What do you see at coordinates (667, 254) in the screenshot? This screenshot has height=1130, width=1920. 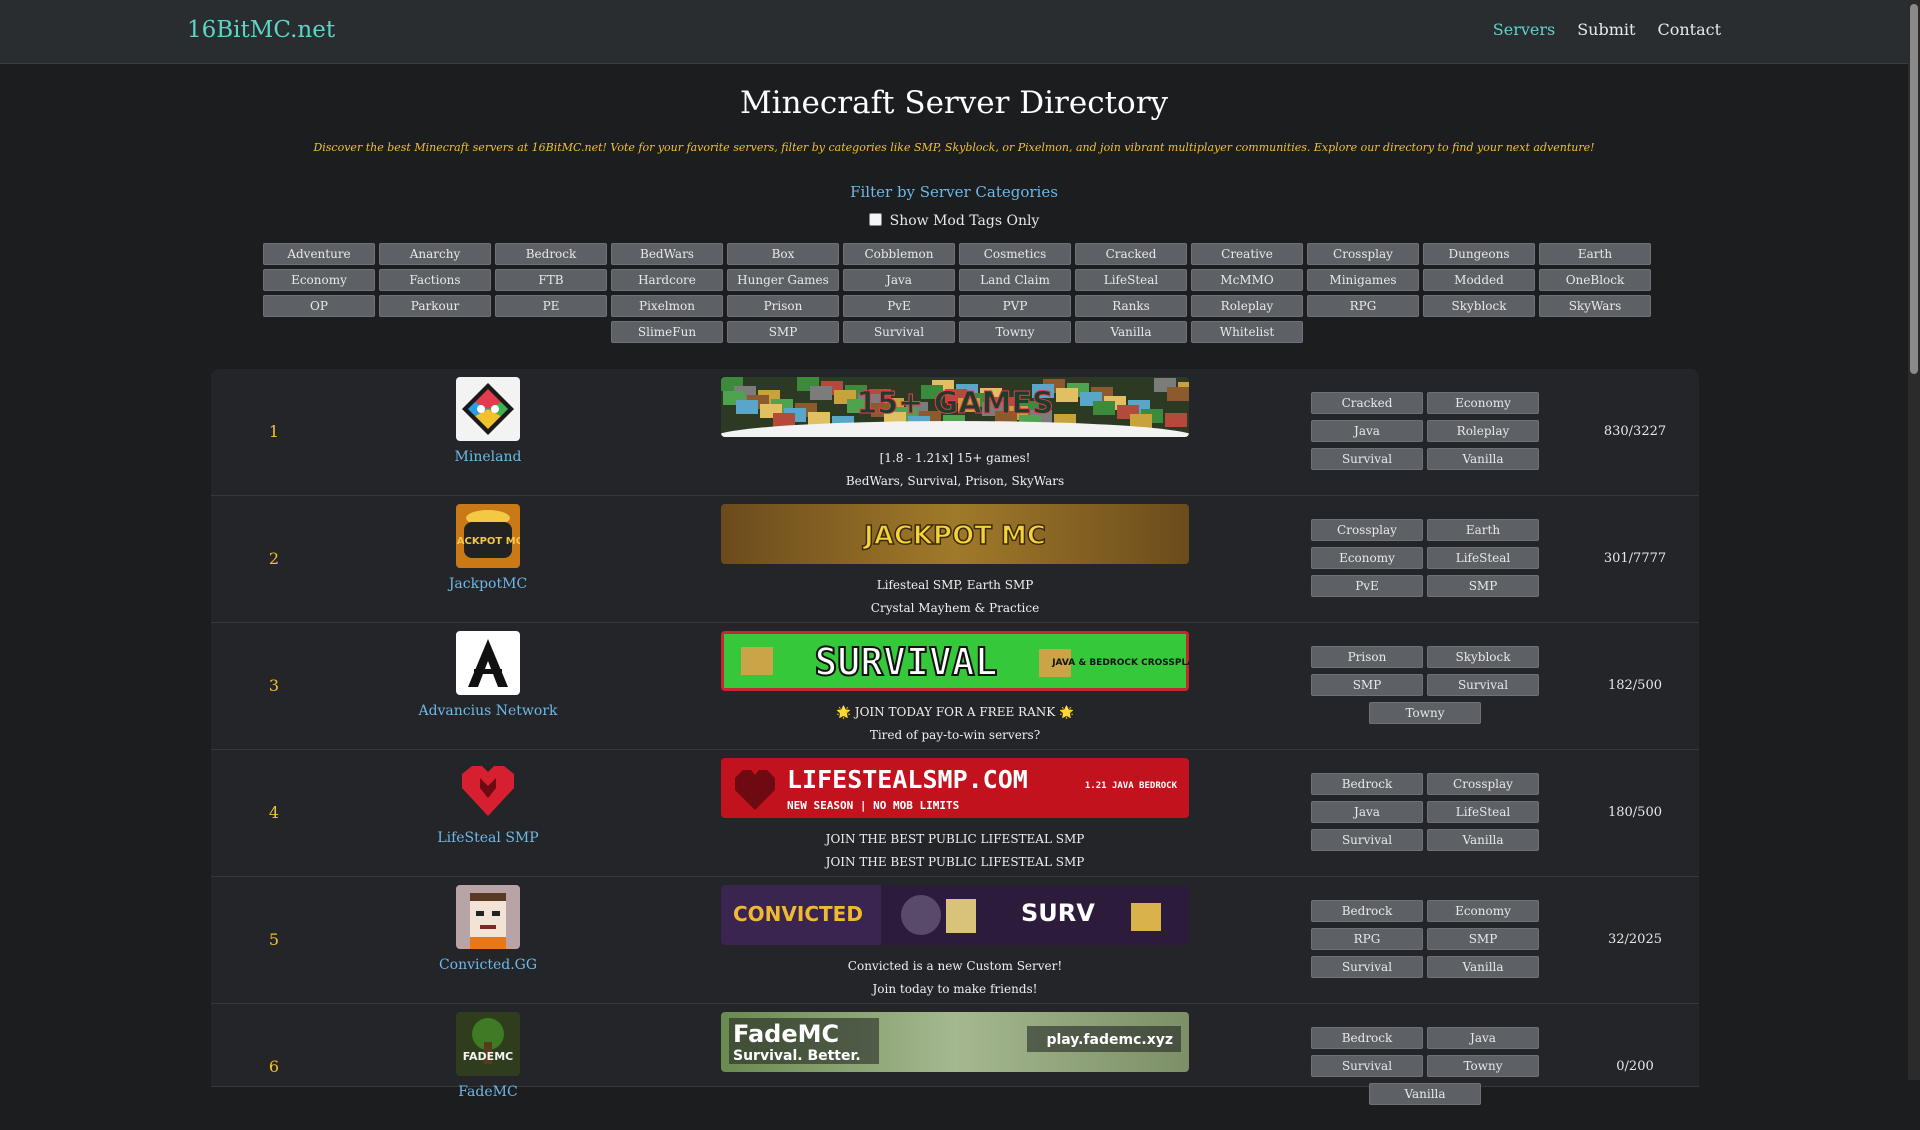 I see `category-button: BedWars` at bounding box center [667, 254].